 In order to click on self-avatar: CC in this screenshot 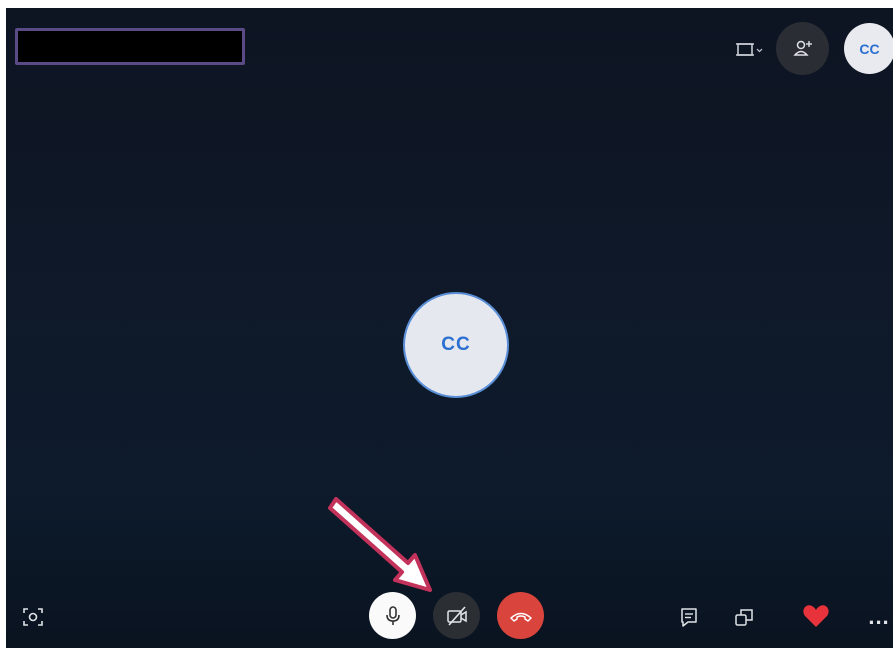, I will do `click(868, 48)`.